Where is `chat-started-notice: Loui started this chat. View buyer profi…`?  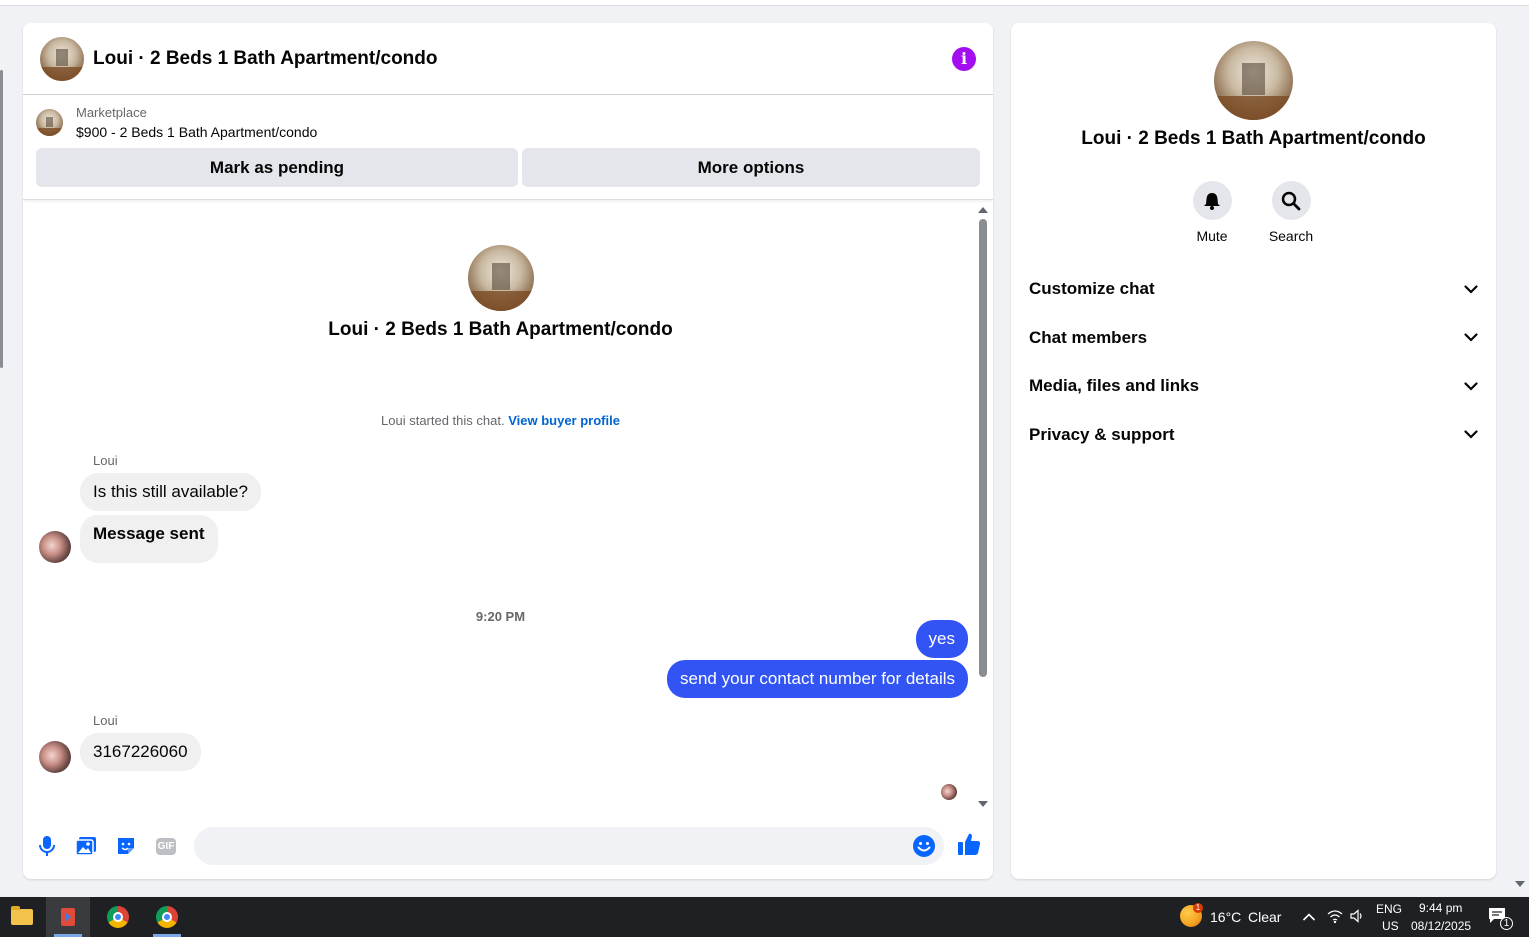
chat-started-notice: Loui started this chat. View buyer profi… is located at coordinates (500, 420).